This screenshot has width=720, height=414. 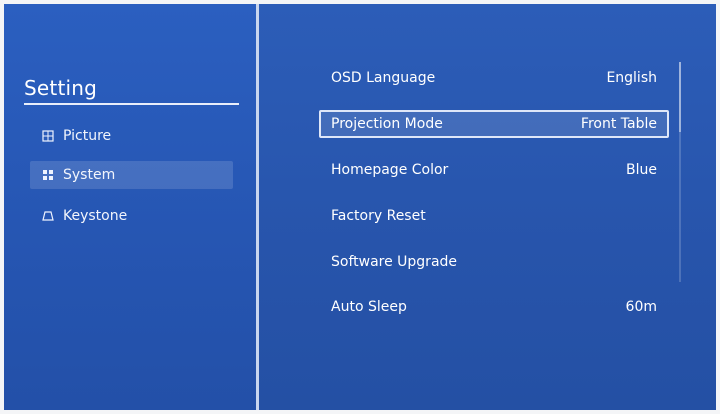 What do you see at coordinates (383, 78) in the screenshot?
I see `setting-label: OSD Language` at bounding box center [383, 78].